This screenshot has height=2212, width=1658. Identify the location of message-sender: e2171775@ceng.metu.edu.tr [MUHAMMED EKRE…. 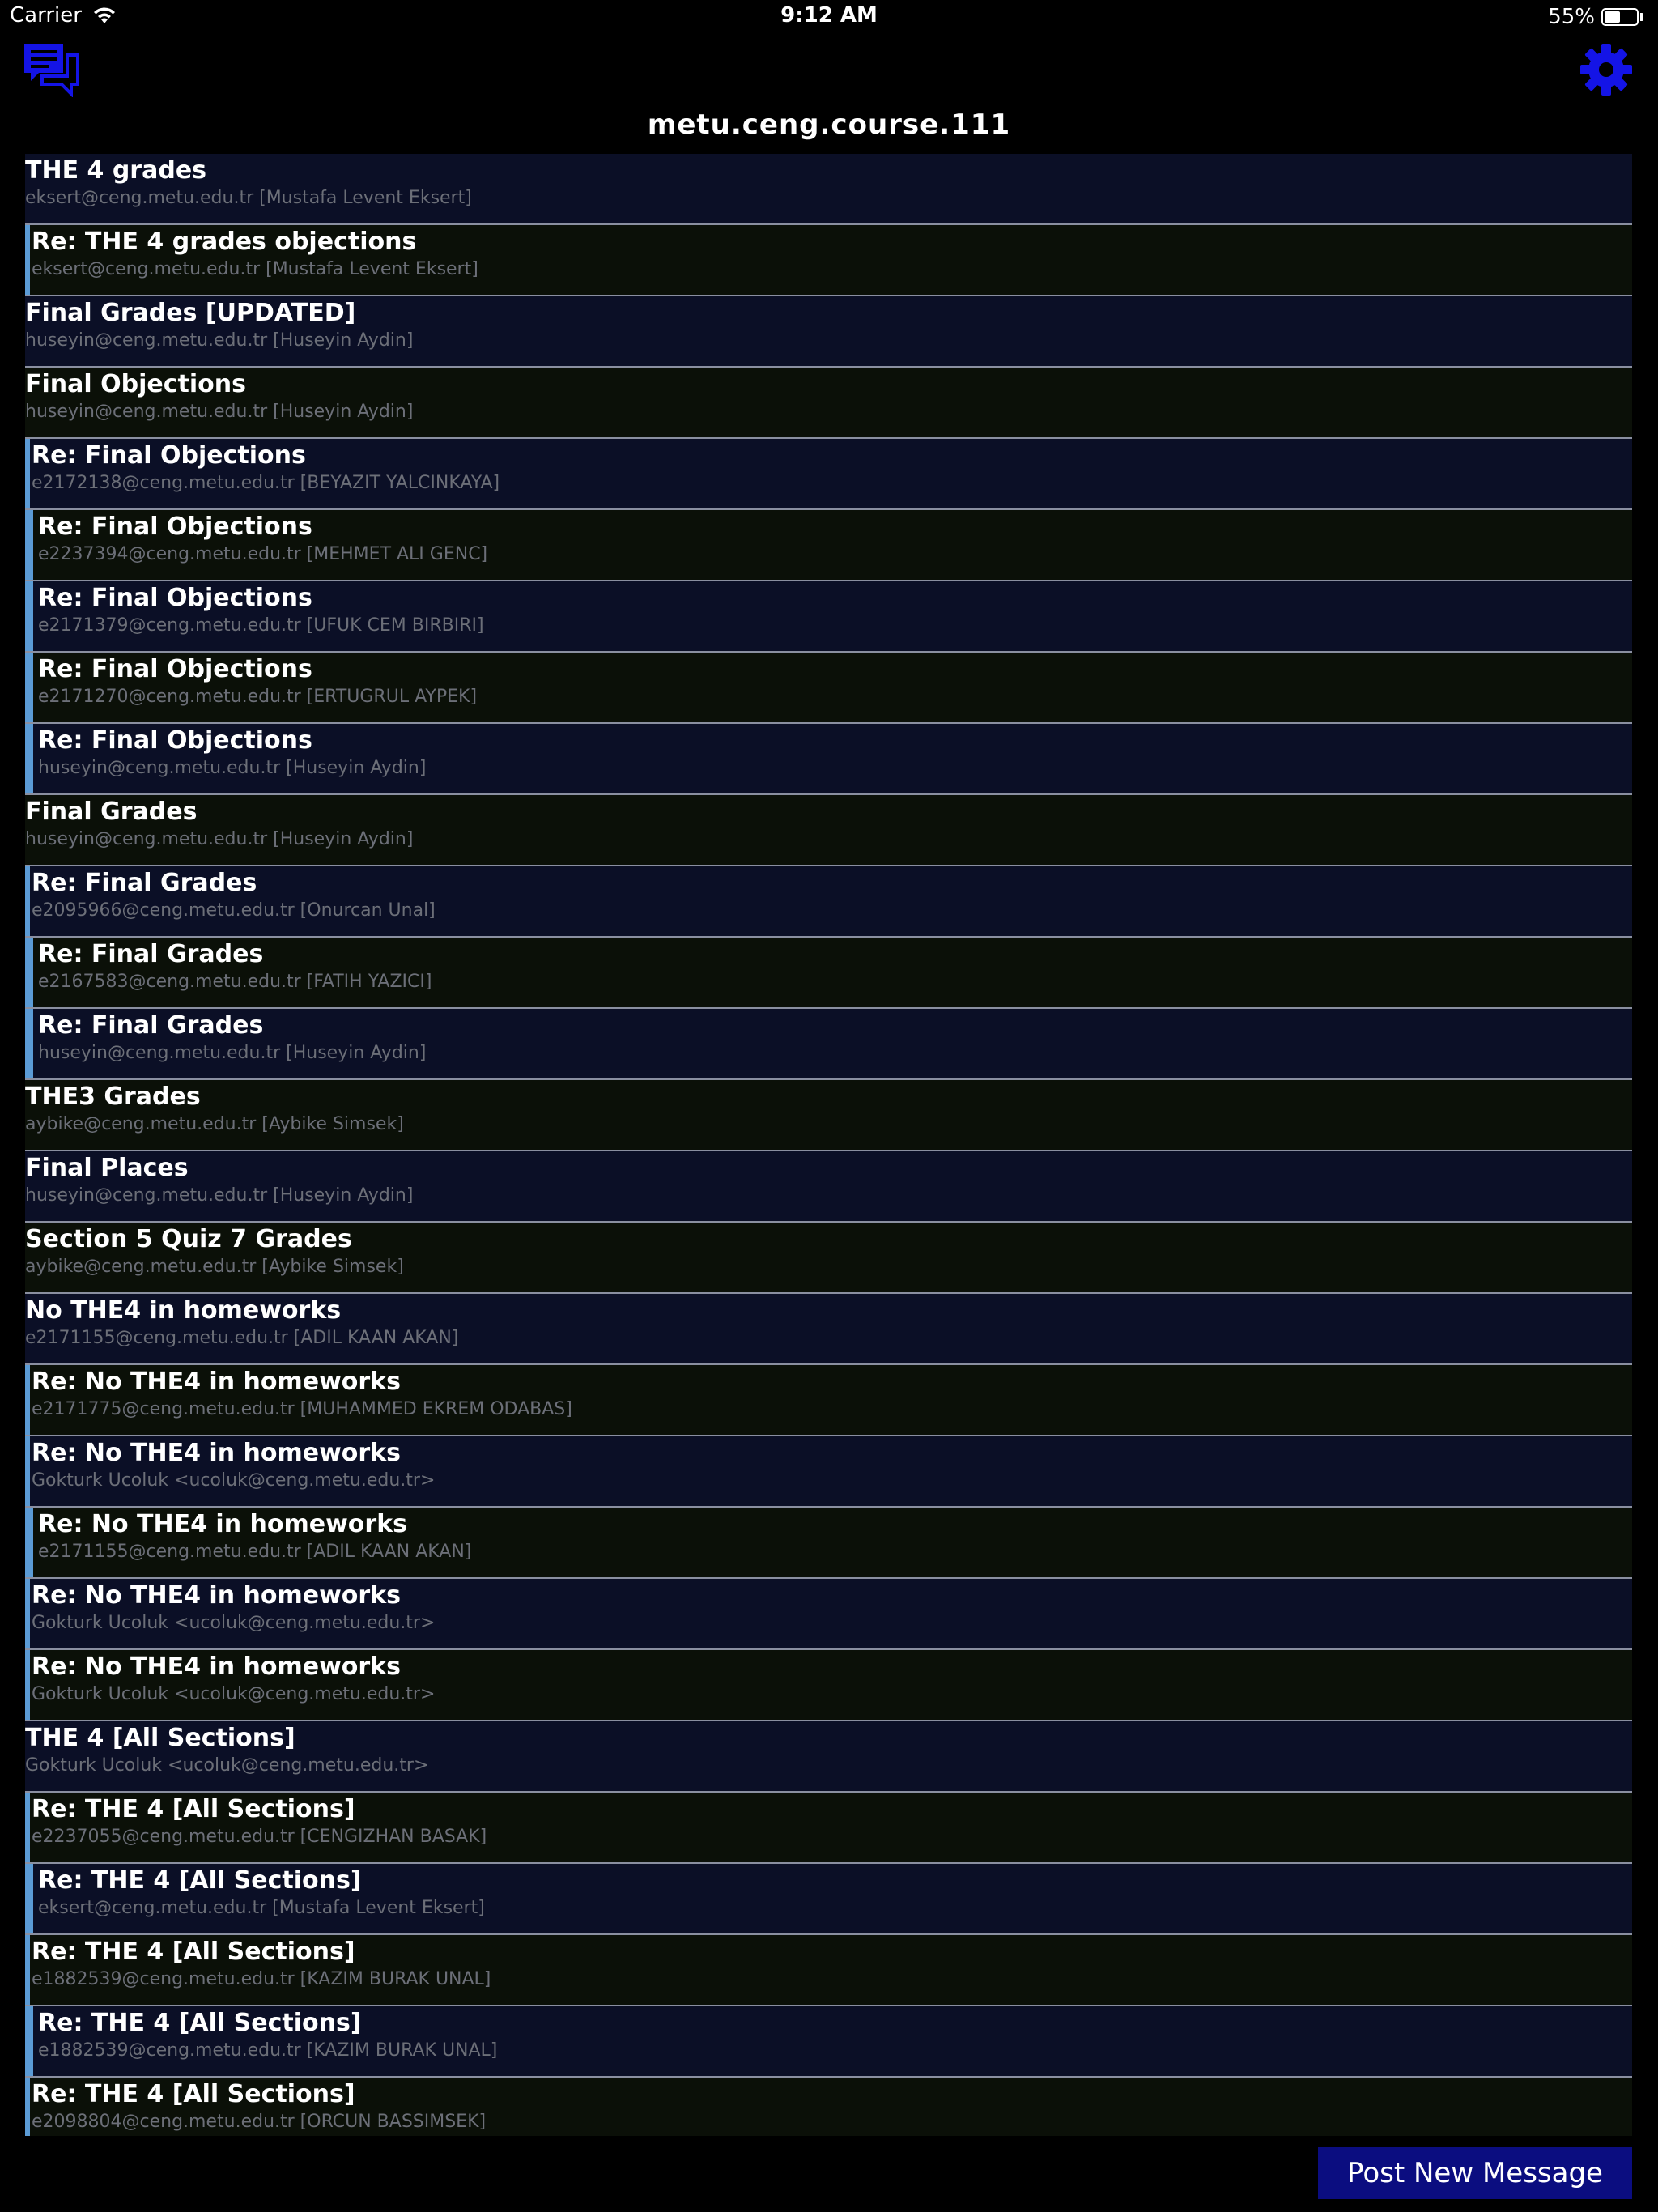
(302, 1409).